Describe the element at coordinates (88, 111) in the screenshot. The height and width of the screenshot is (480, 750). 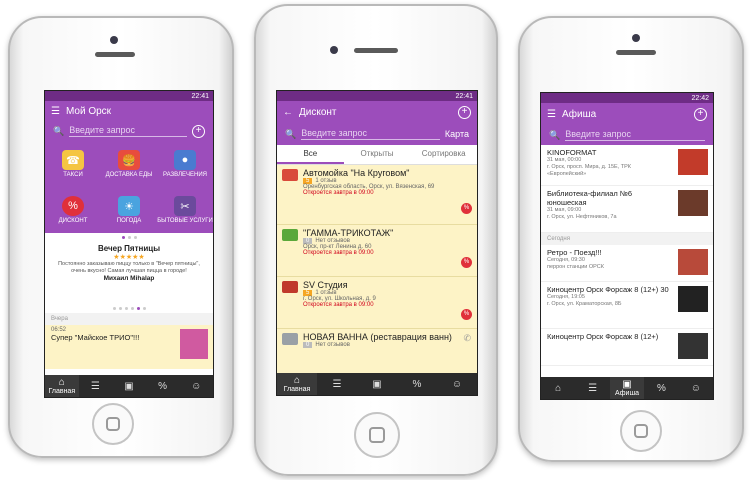
I see `page-title: Мой Орск` at that location.